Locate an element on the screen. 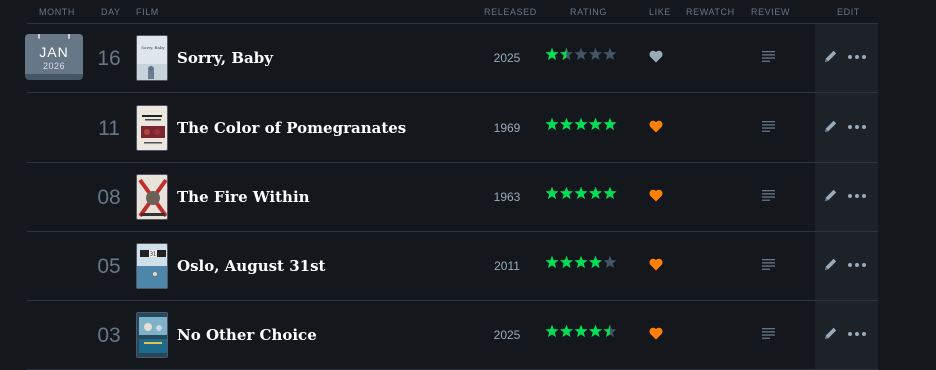 This screenshot has width=936, height=370. column-header-review: REVIEW is located at coordinates (771, 12).